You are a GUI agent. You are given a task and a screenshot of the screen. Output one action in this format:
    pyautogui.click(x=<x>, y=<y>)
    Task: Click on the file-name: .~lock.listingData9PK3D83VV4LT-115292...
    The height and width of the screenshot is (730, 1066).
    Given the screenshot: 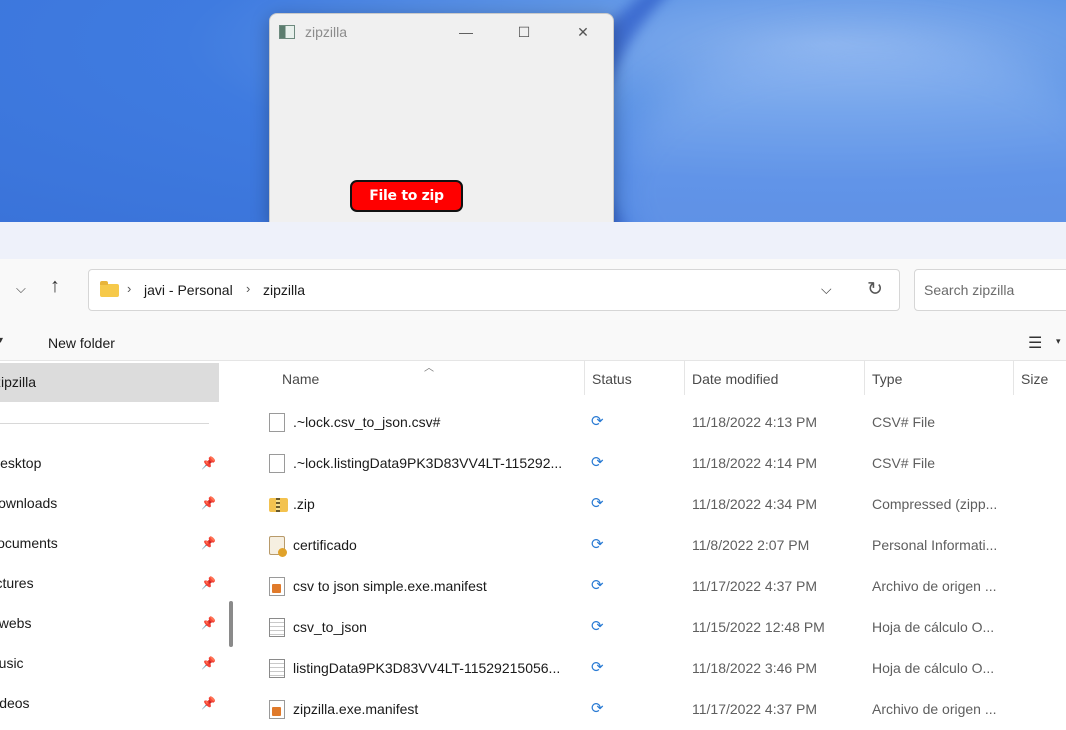 What is the action you would take?
    pyautogui.click(x=428, y=463)
    